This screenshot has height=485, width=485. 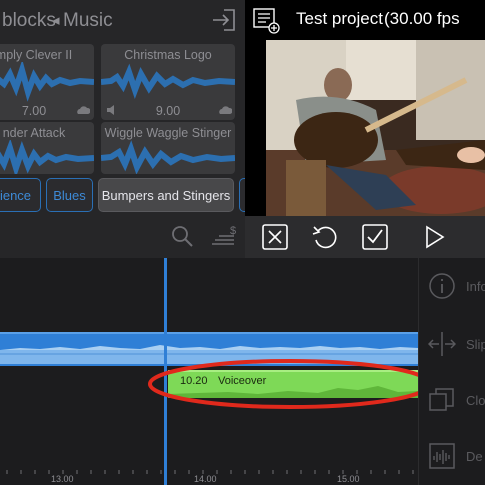 What do you see at coordinates (348, 479) in the screenshot?
I see `ruler-label: 15.00` at bounding box center [348, 479].